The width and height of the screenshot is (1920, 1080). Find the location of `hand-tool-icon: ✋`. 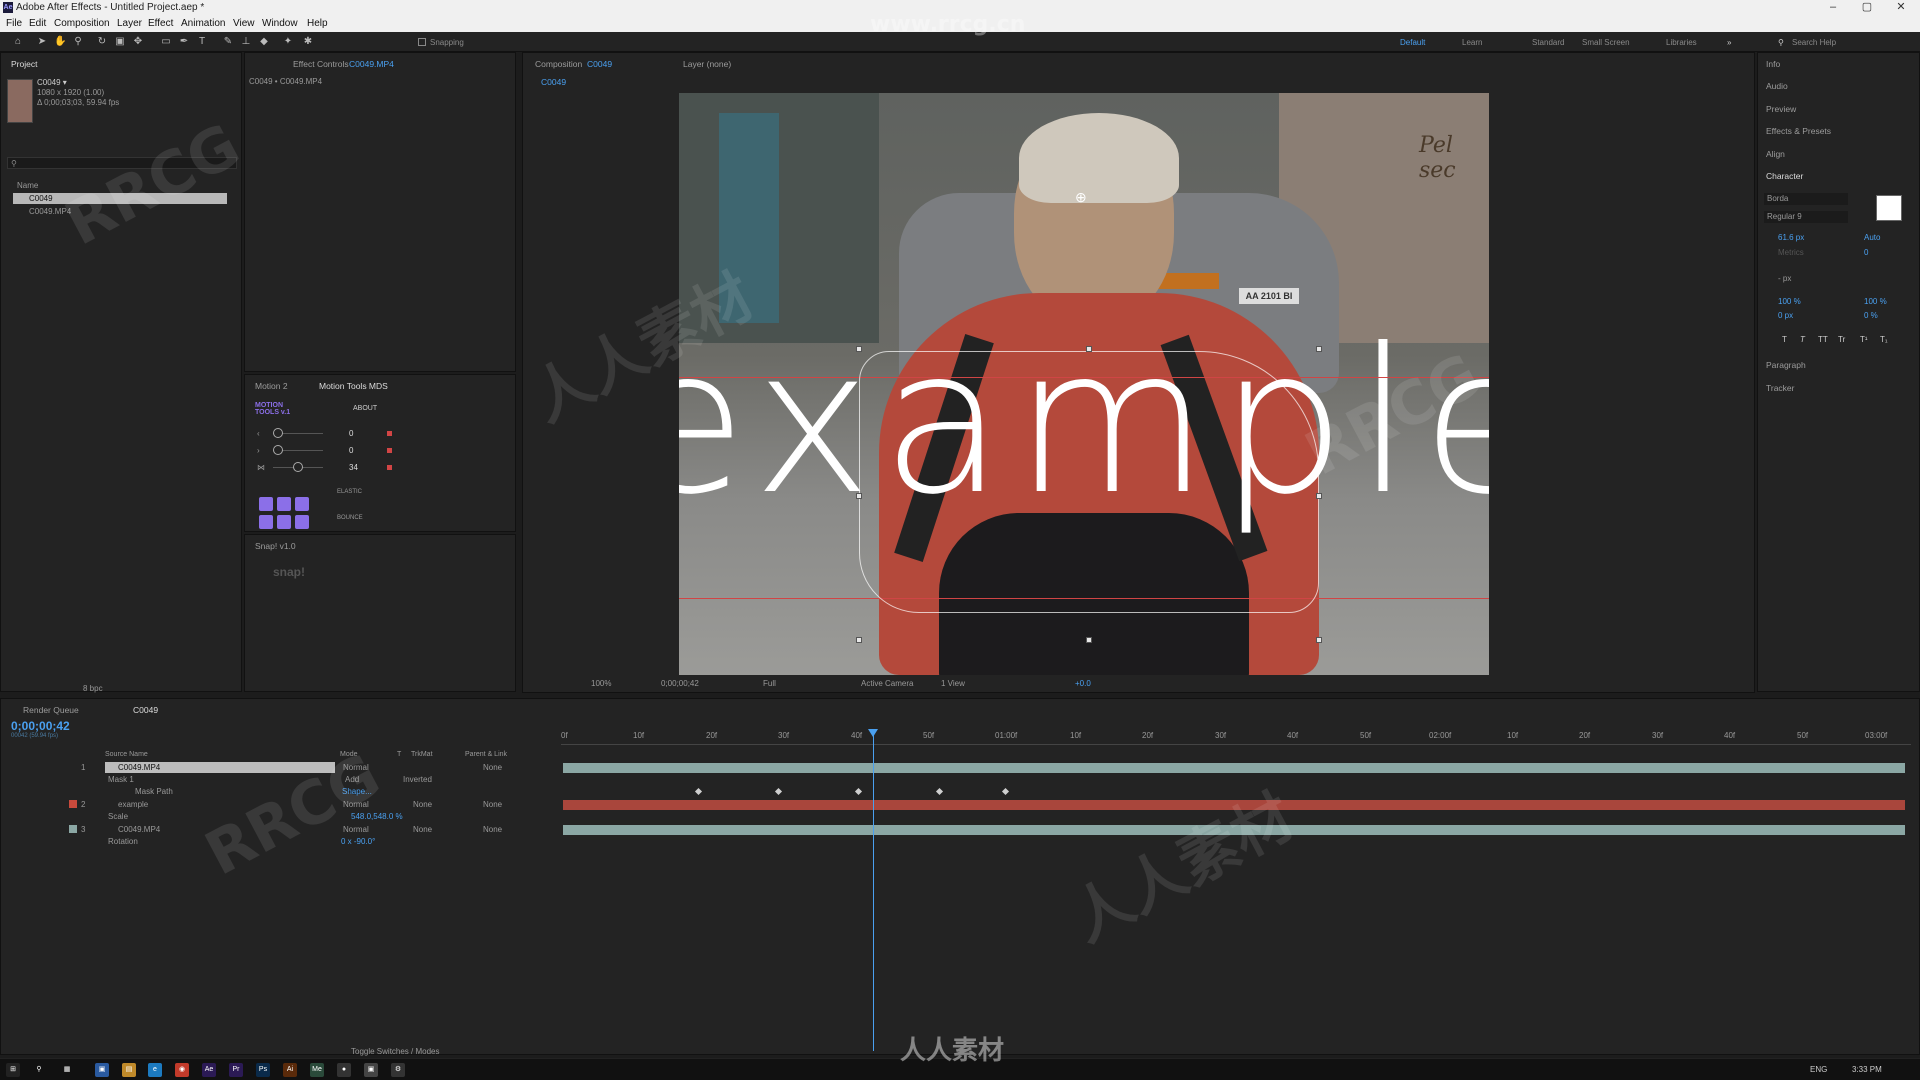

hand-tool-icon: ✋ is located at coordinates (60, 42).